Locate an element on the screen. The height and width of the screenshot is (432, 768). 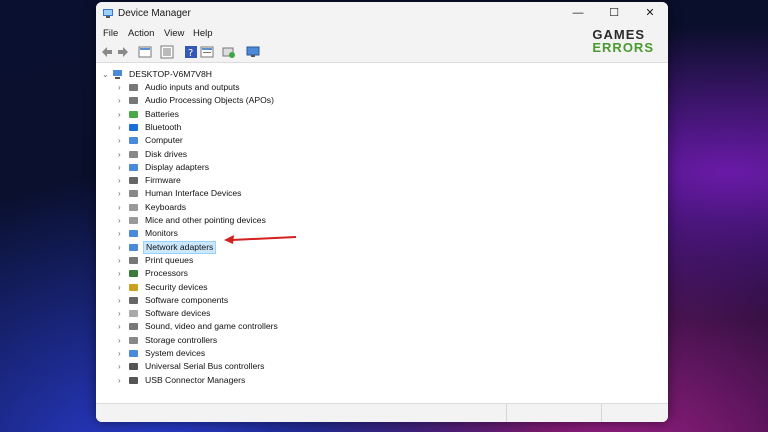
tree-item-label: Audio Processing Objects (APOs) is located at coordinates (209, 100).